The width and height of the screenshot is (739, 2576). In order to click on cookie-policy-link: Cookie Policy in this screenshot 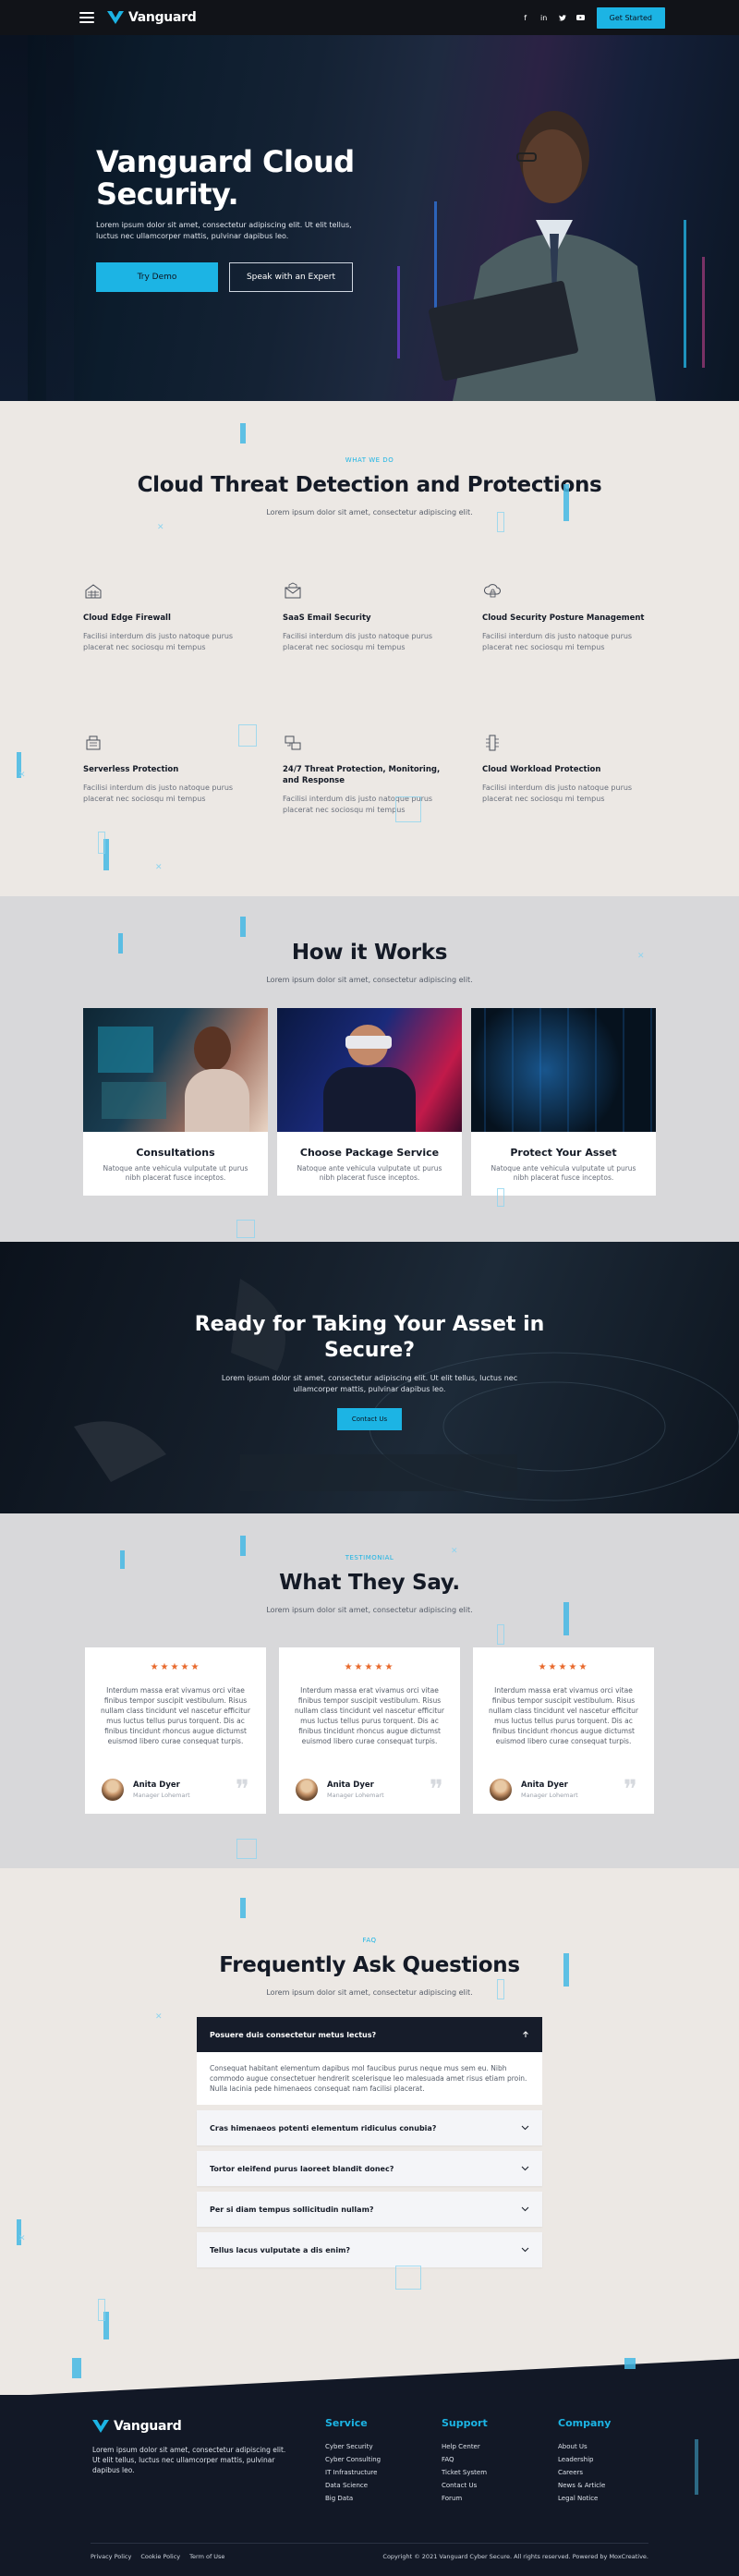, I will do `click(160, 2556)`.